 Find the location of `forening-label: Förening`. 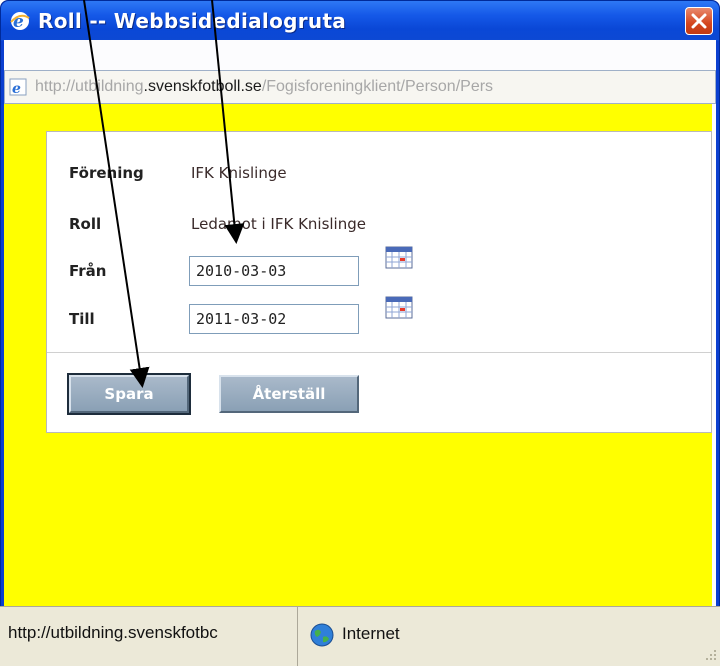

forening-label: Förening is located at coordinates (106, 173).